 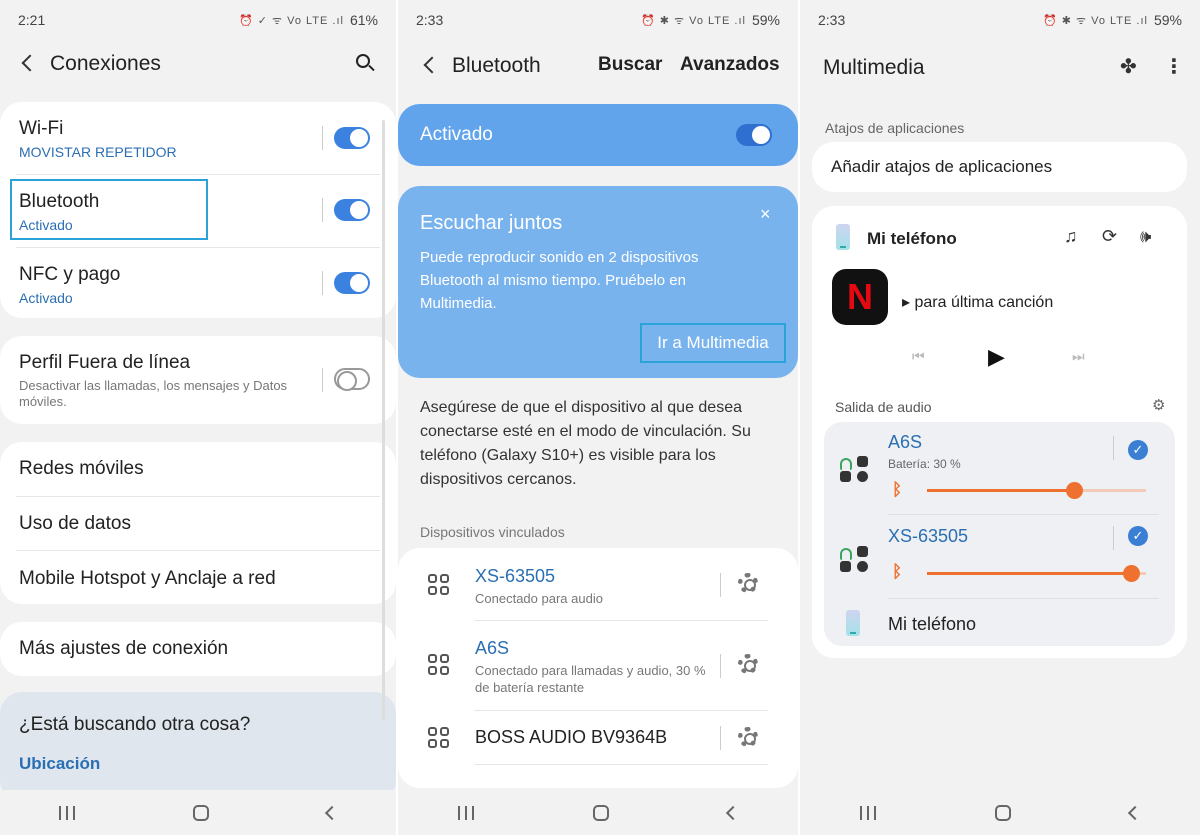 What do you see at coordinates (1158, 405) in the screenshot?
I see `settings-gear-icon: ⚙` at bounding box center [1158, 405].